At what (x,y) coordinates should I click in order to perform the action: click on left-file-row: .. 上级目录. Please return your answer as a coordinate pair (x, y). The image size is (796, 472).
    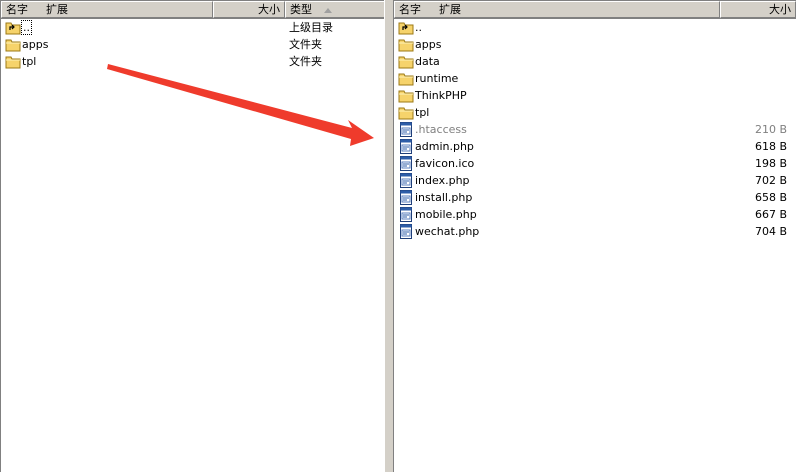
    Looking at the image, I should click on (192, 27).